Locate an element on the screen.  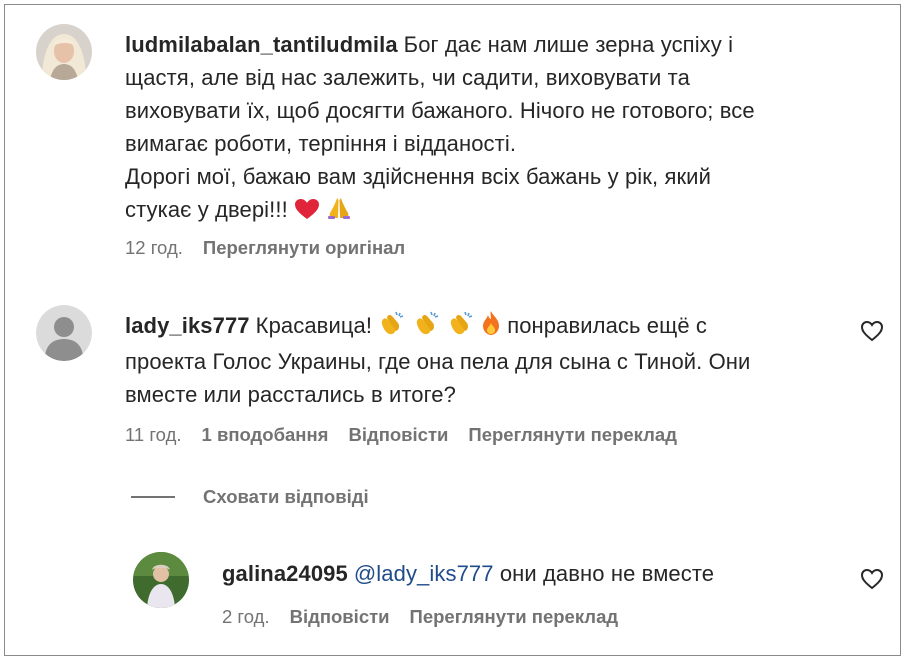
comment-meta: 12 год. Переглянути оригінал is located at coordinates (275, 248).